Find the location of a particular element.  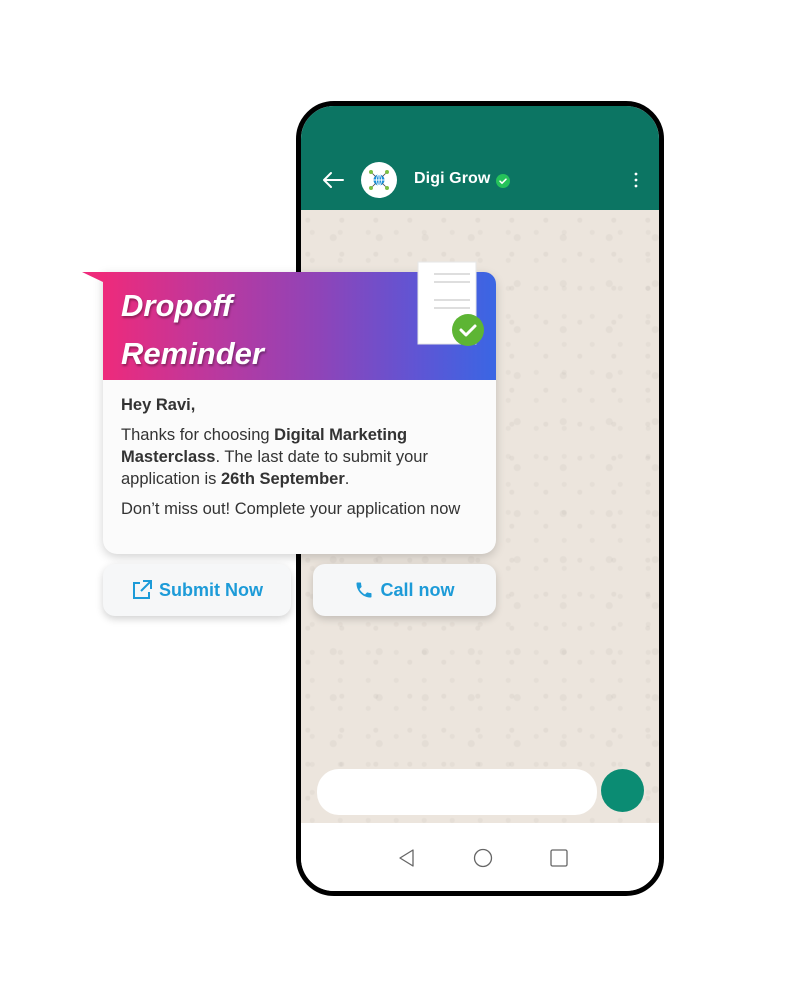

contact-name: Digi Grow is located at coordinates (452, 179).